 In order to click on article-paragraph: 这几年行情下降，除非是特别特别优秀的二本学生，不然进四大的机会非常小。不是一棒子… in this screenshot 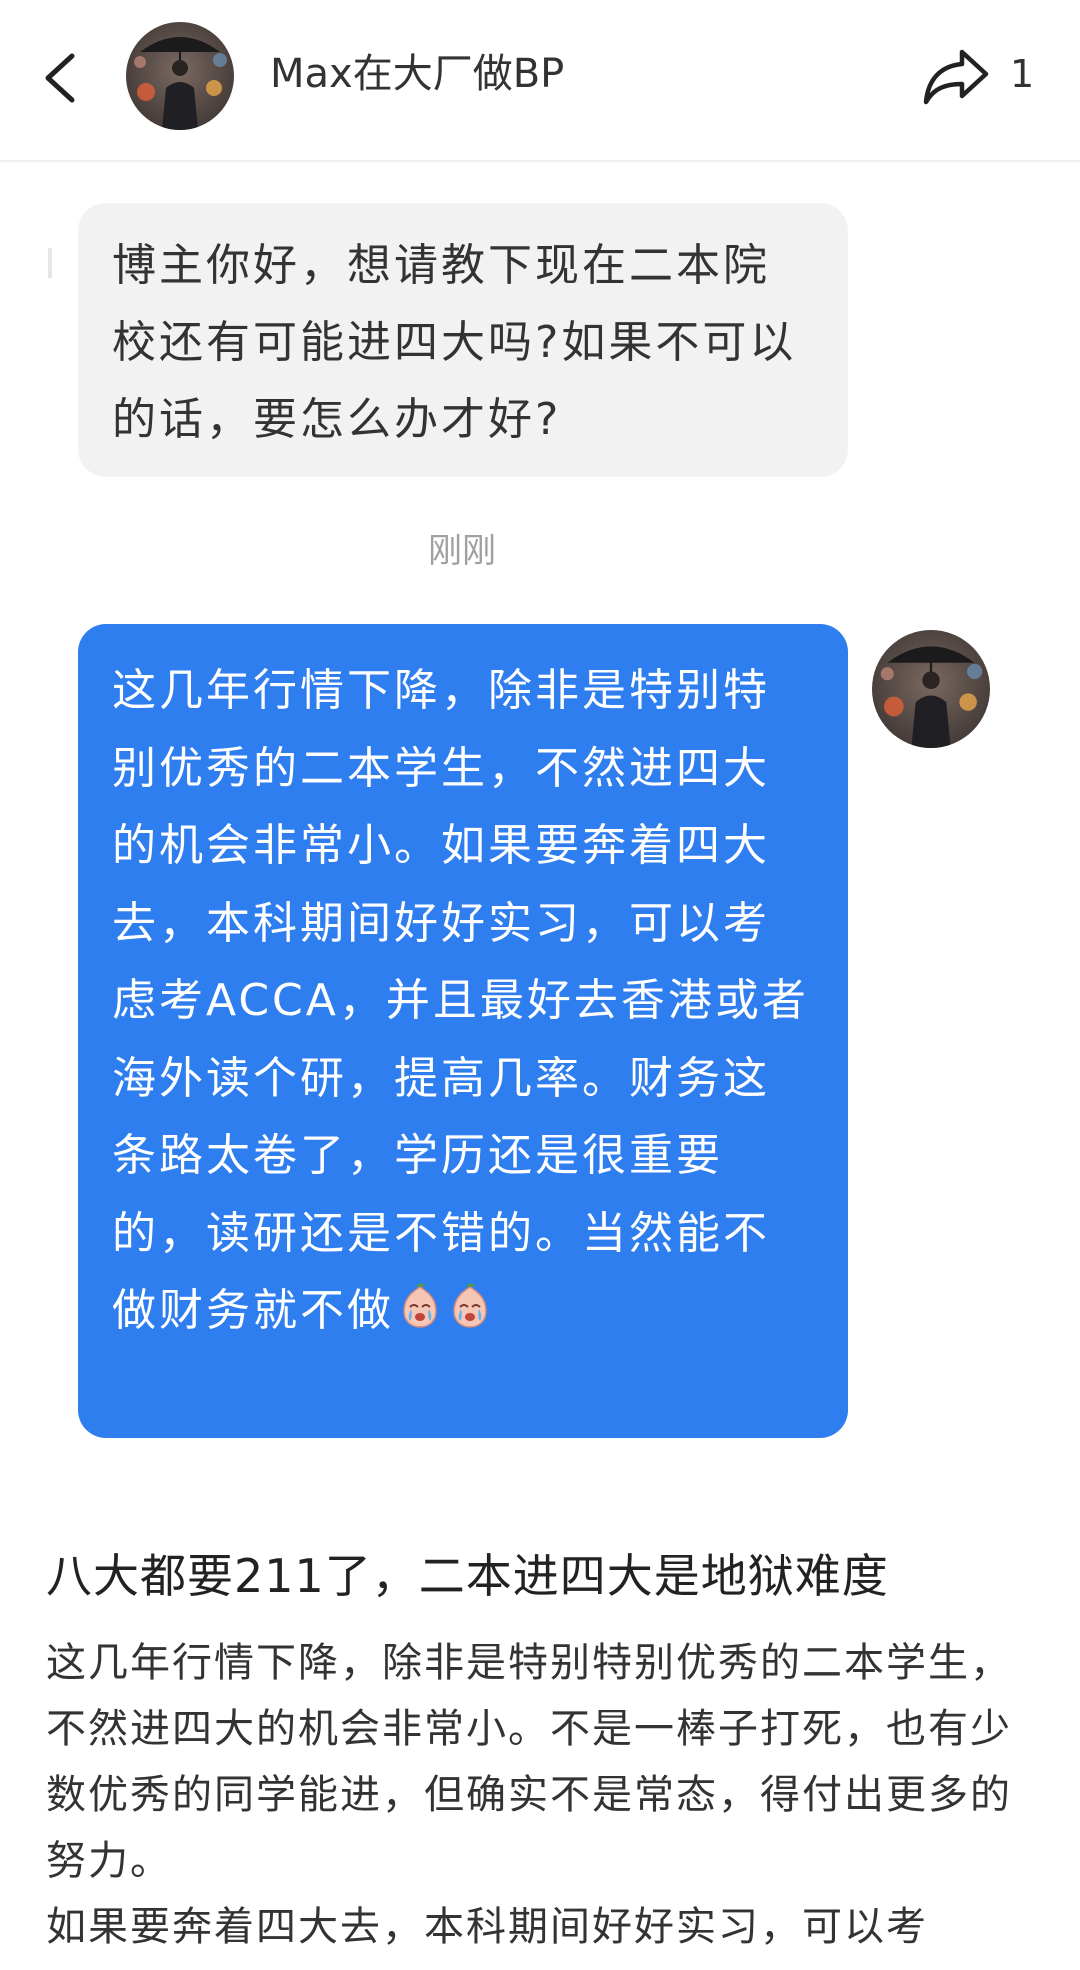, I will do `click(529, 1762)`.